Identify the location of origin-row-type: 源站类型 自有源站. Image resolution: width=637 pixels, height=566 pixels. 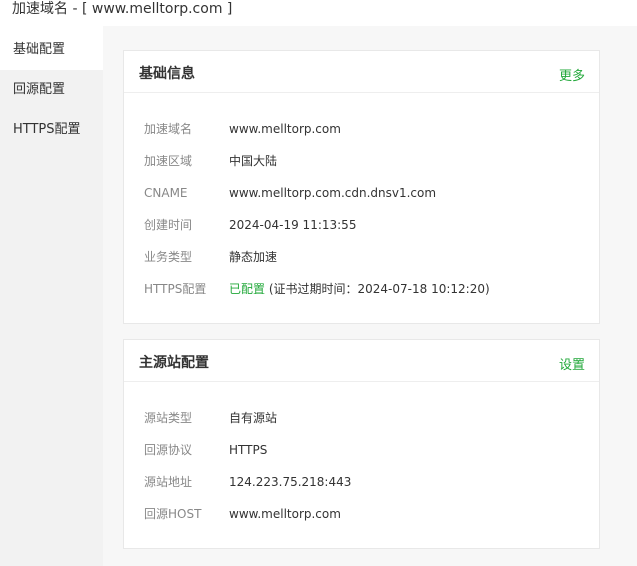
(361, 418).